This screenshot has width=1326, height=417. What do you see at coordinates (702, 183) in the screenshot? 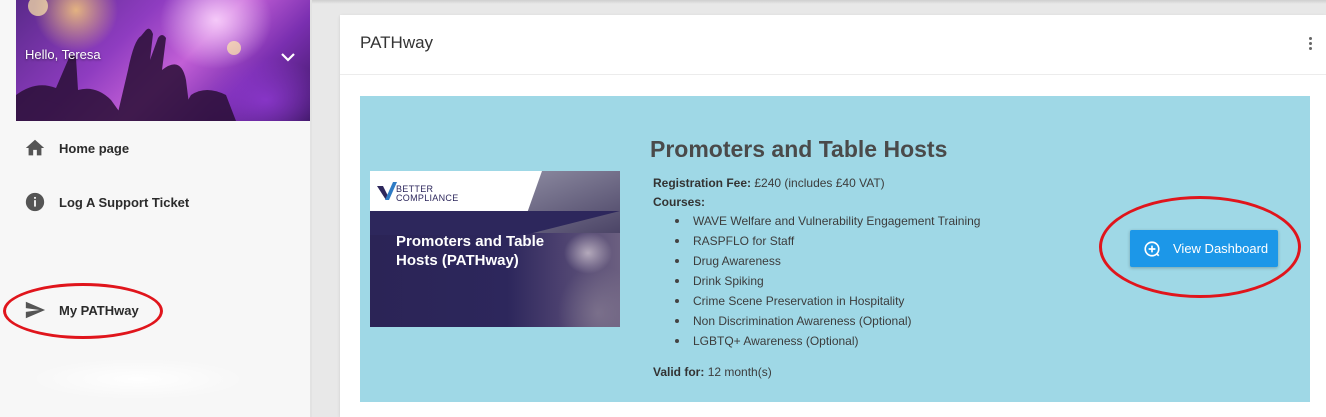
I see `registration-fee-label: Registration Fee:` at bounding box center [702, 183].